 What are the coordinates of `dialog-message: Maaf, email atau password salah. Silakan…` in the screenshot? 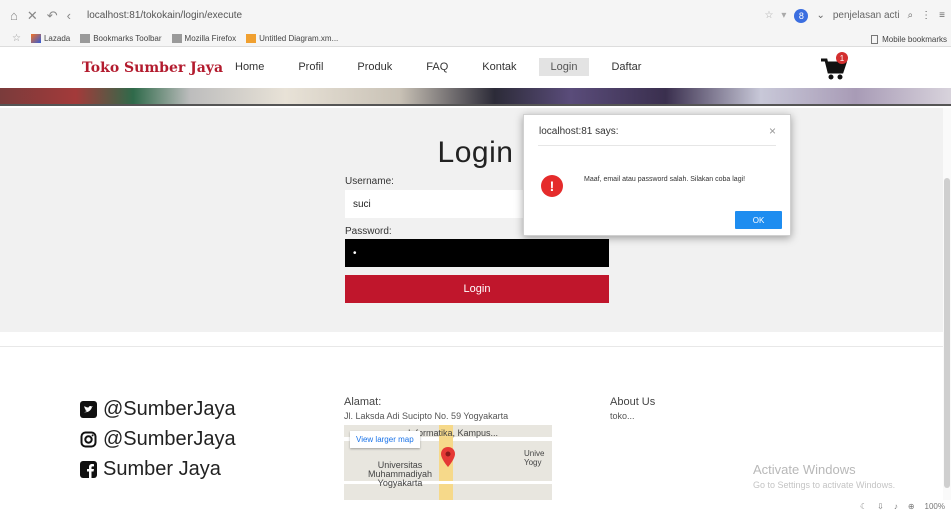 It's located at (665, 179).